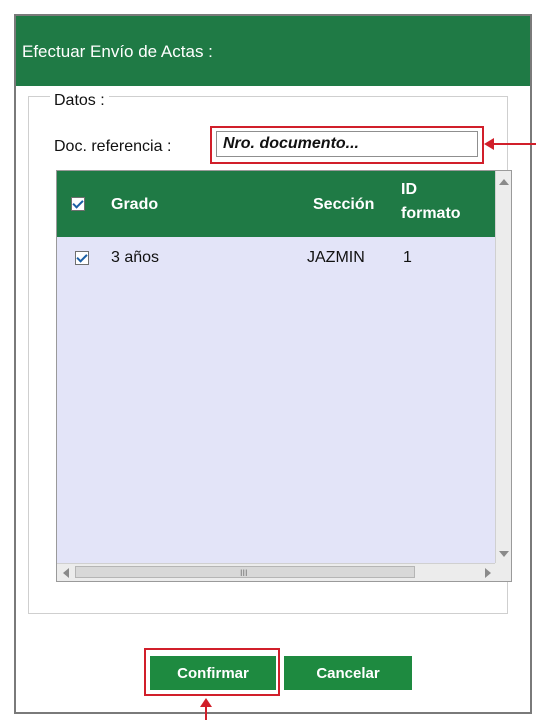  I want to click on dialog-title: Efectuar Envío de Actas :, so click(117, 51).